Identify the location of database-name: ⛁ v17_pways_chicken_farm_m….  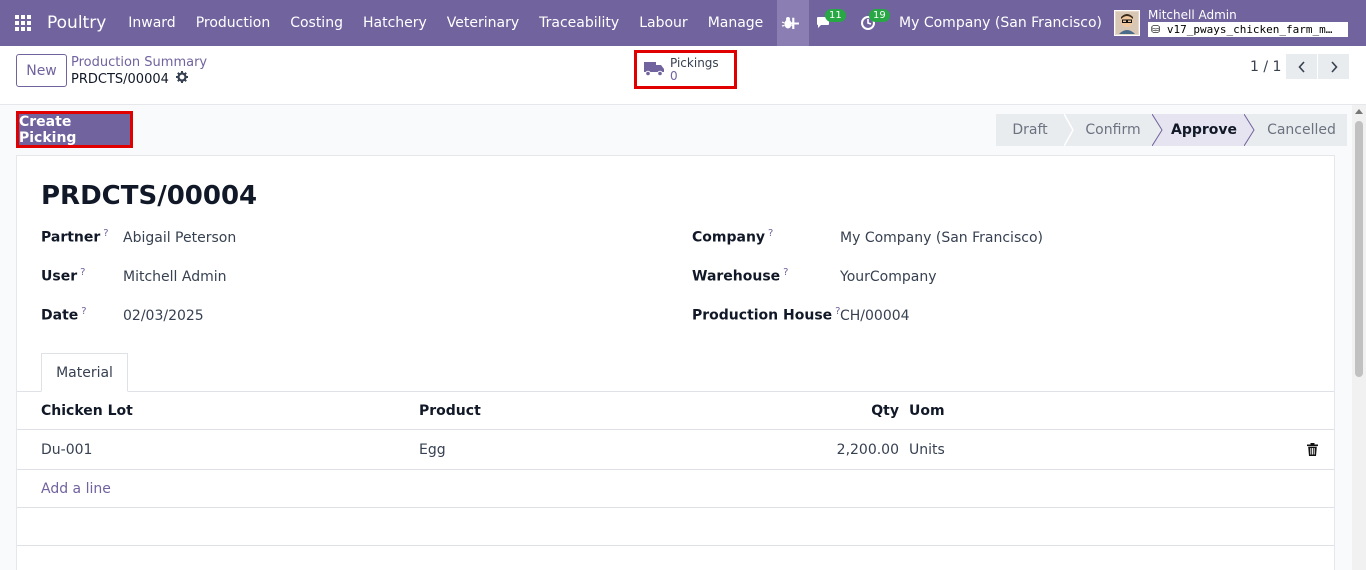
(1248, 29).